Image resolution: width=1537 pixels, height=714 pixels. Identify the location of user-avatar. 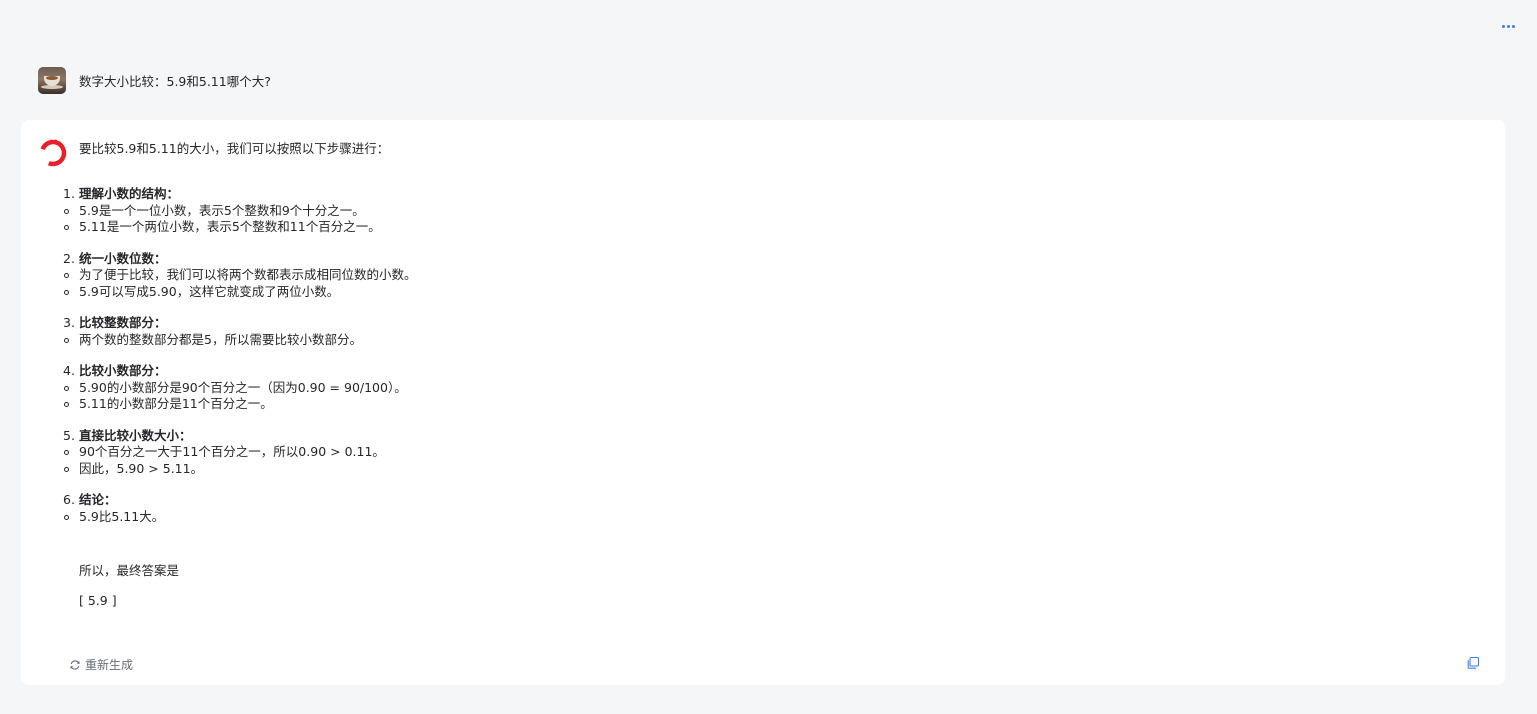
(52, 80).